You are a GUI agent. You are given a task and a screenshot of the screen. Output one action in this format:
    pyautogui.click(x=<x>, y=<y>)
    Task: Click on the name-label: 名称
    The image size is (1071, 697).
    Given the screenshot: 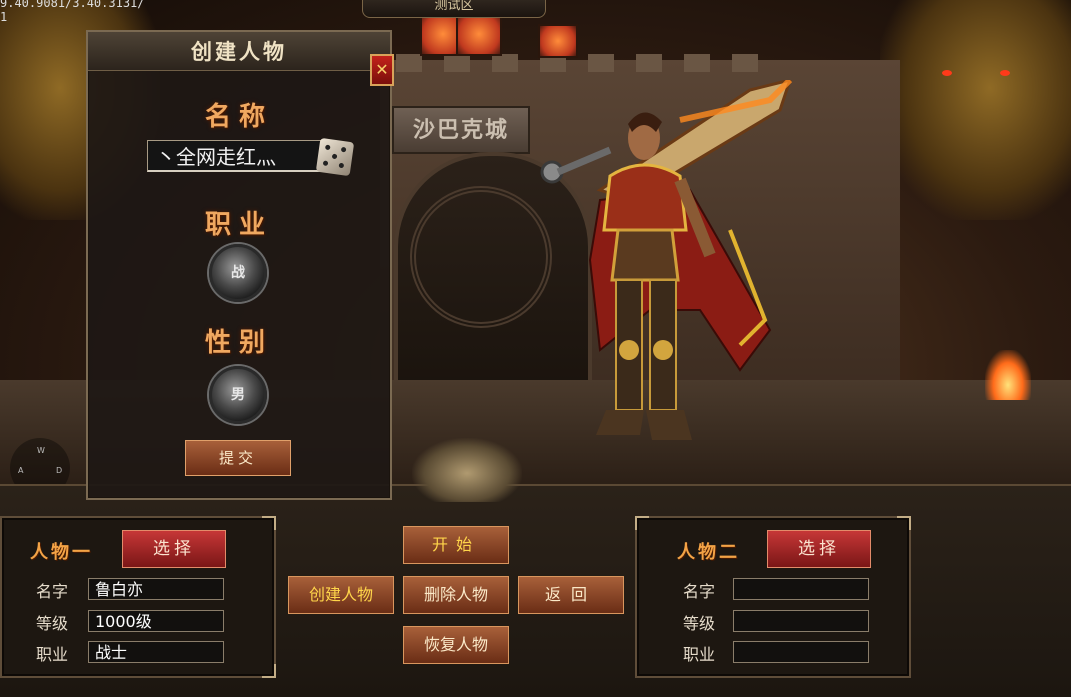 What is the action you would take?
    pyautogui.click(x=238, y=117)
    